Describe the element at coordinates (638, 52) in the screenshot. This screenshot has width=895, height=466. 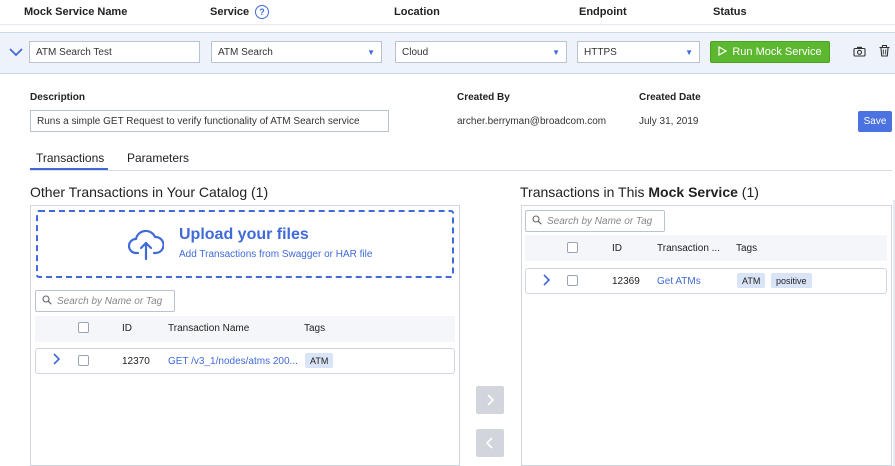
I see `endpoint-select: HTTPS ▼` at that location.